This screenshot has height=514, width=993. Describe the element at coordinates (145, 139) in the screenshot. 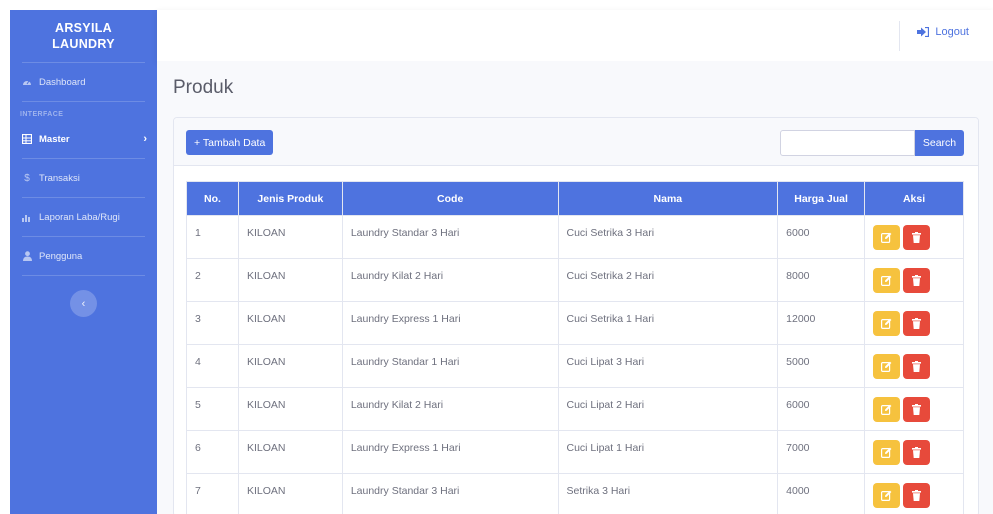

I see `chevron-right-icon: ›` at that location.